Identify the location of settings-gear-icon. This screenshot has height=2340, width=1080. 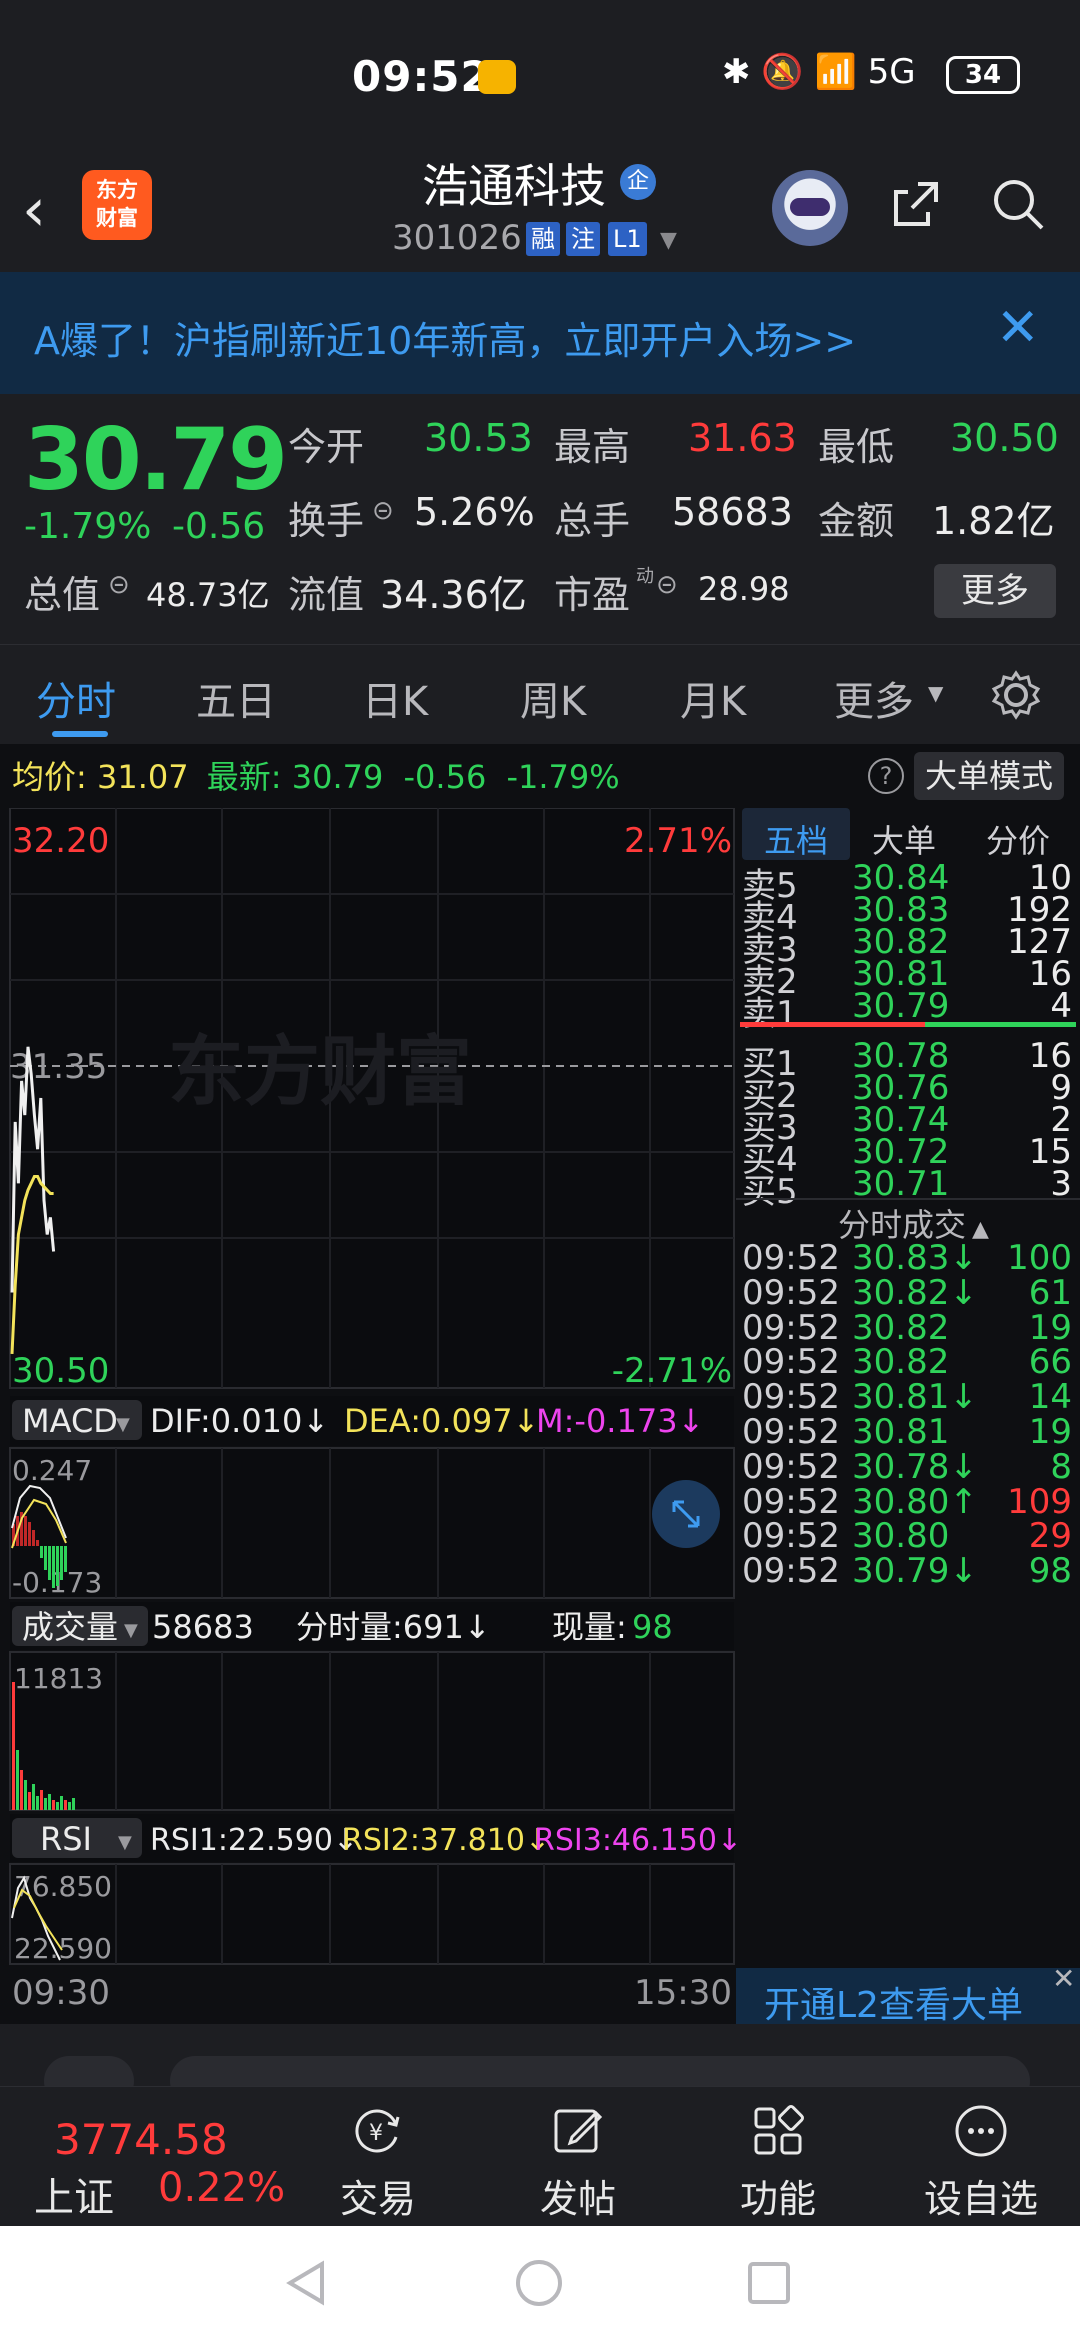
(1016, 695).